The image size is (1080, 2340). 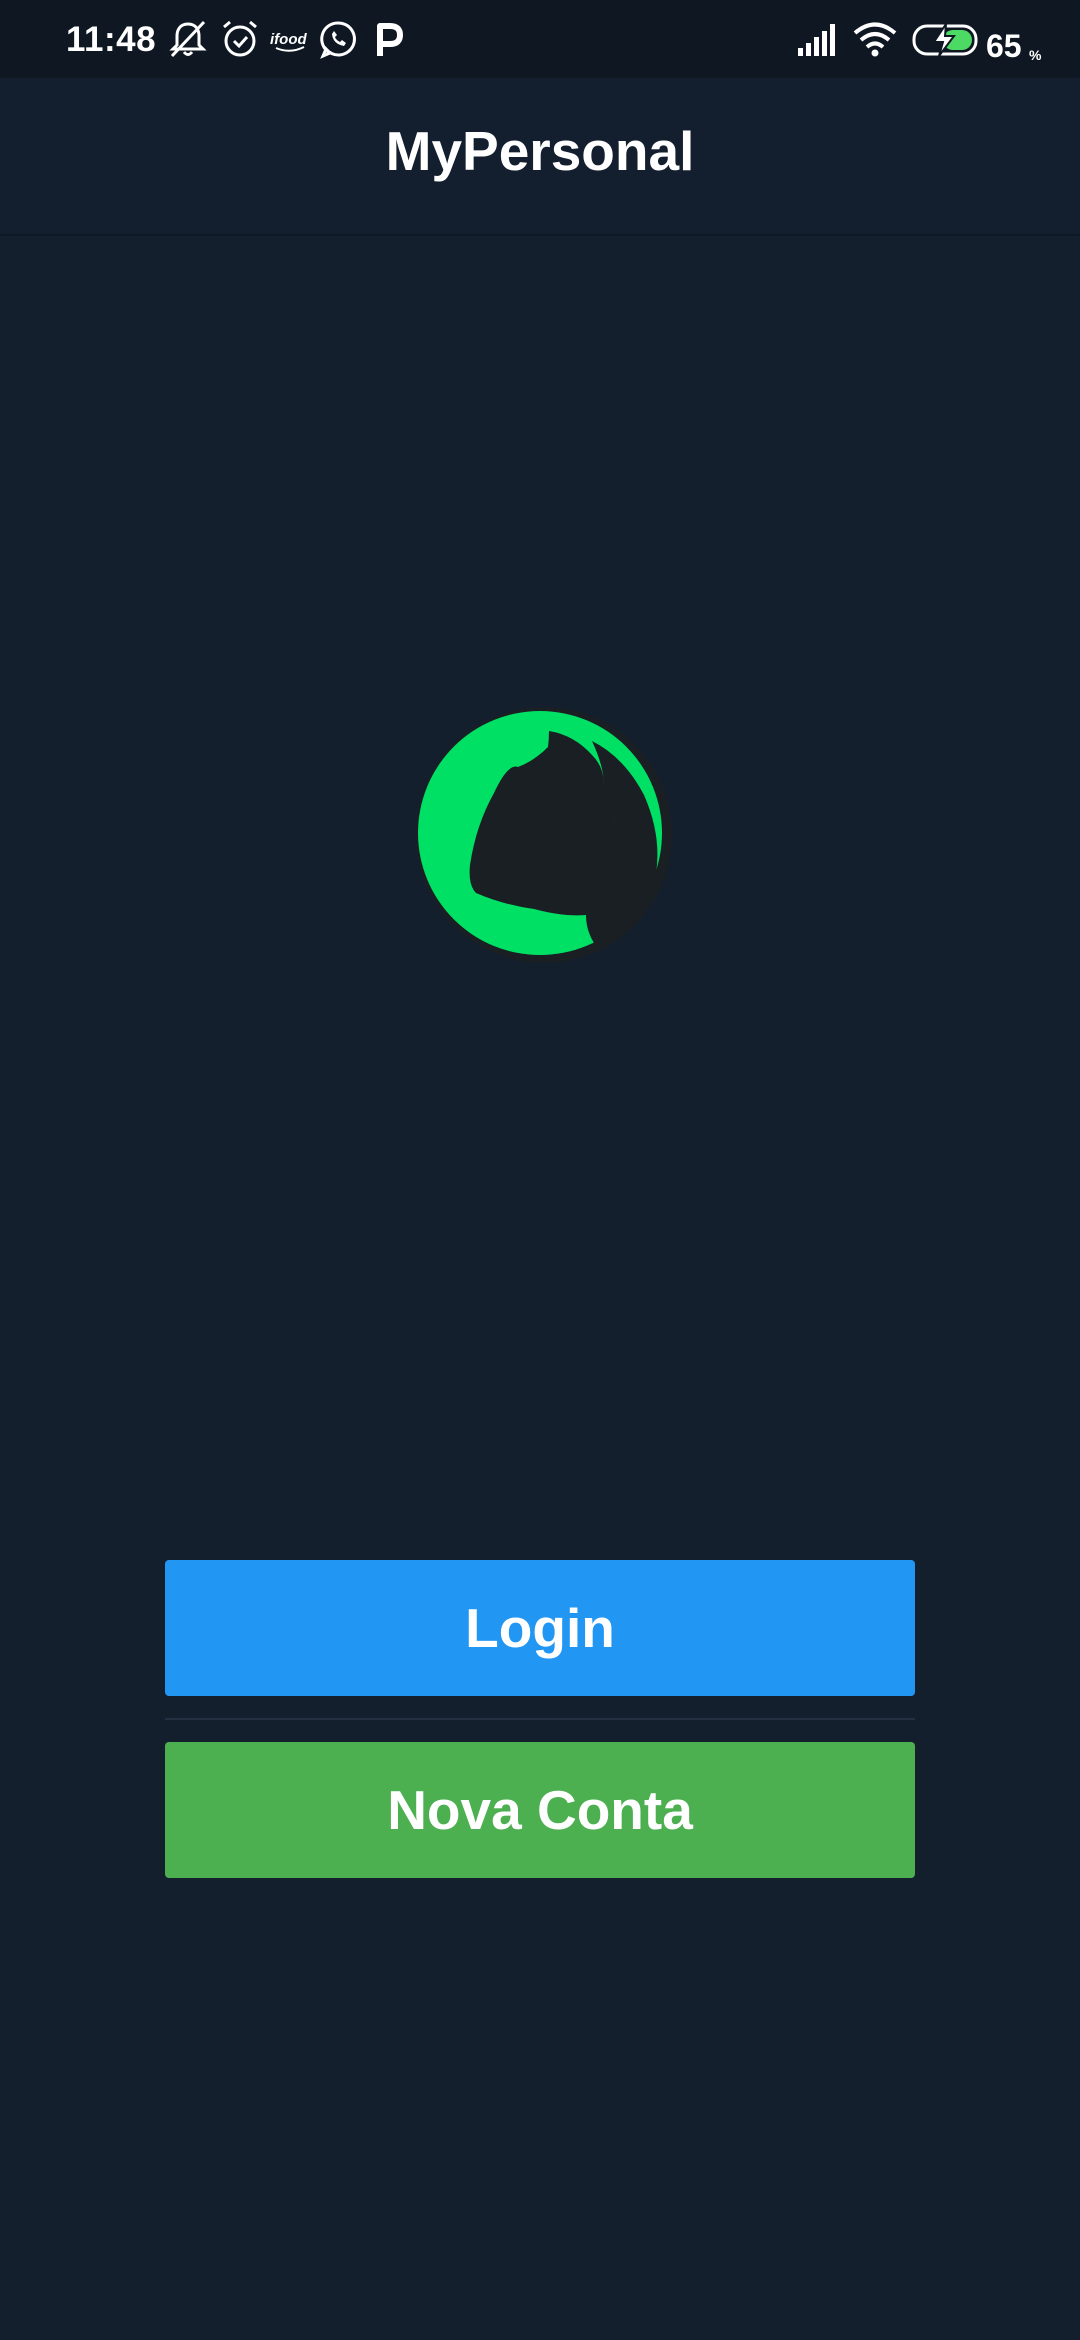 What do you see at coordinates (188, 39) in the screenshot?
I see `mute-bell-icon` at bounding box center [188, 39].